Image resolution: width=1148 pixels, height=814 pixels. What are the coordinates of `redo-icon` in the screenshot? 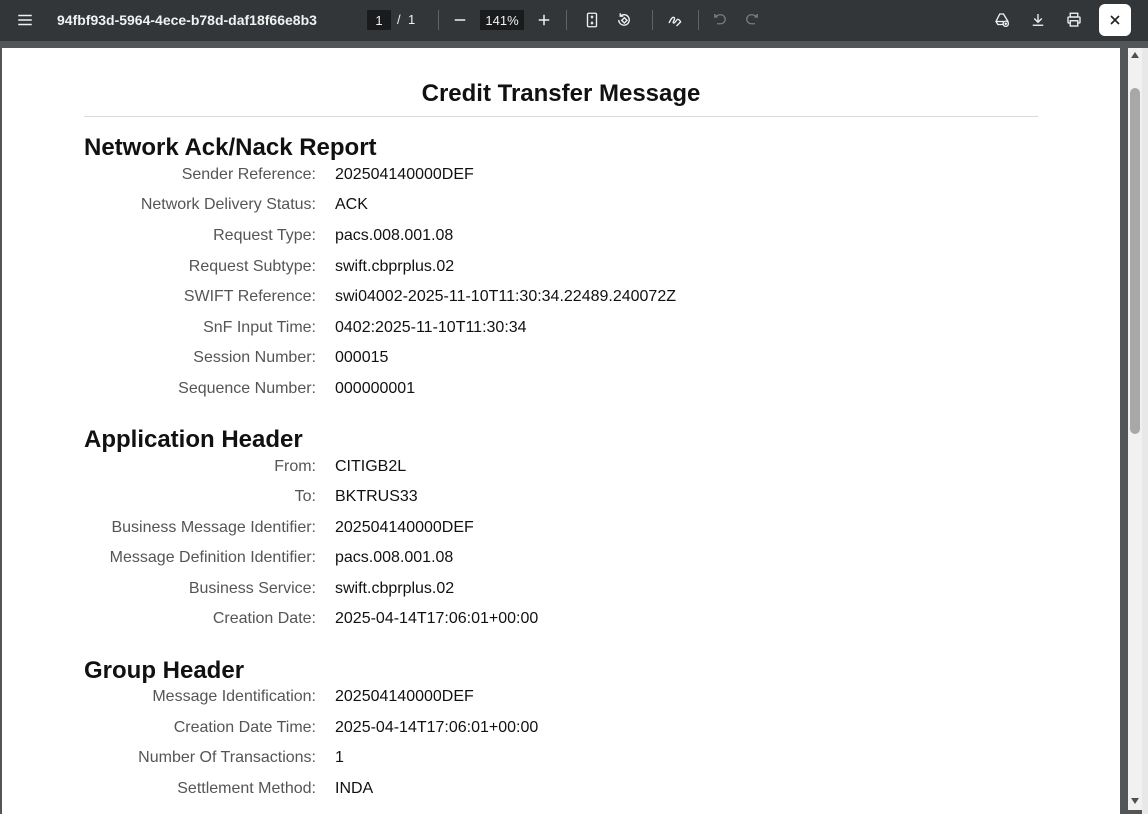 It's located at (752, 20).